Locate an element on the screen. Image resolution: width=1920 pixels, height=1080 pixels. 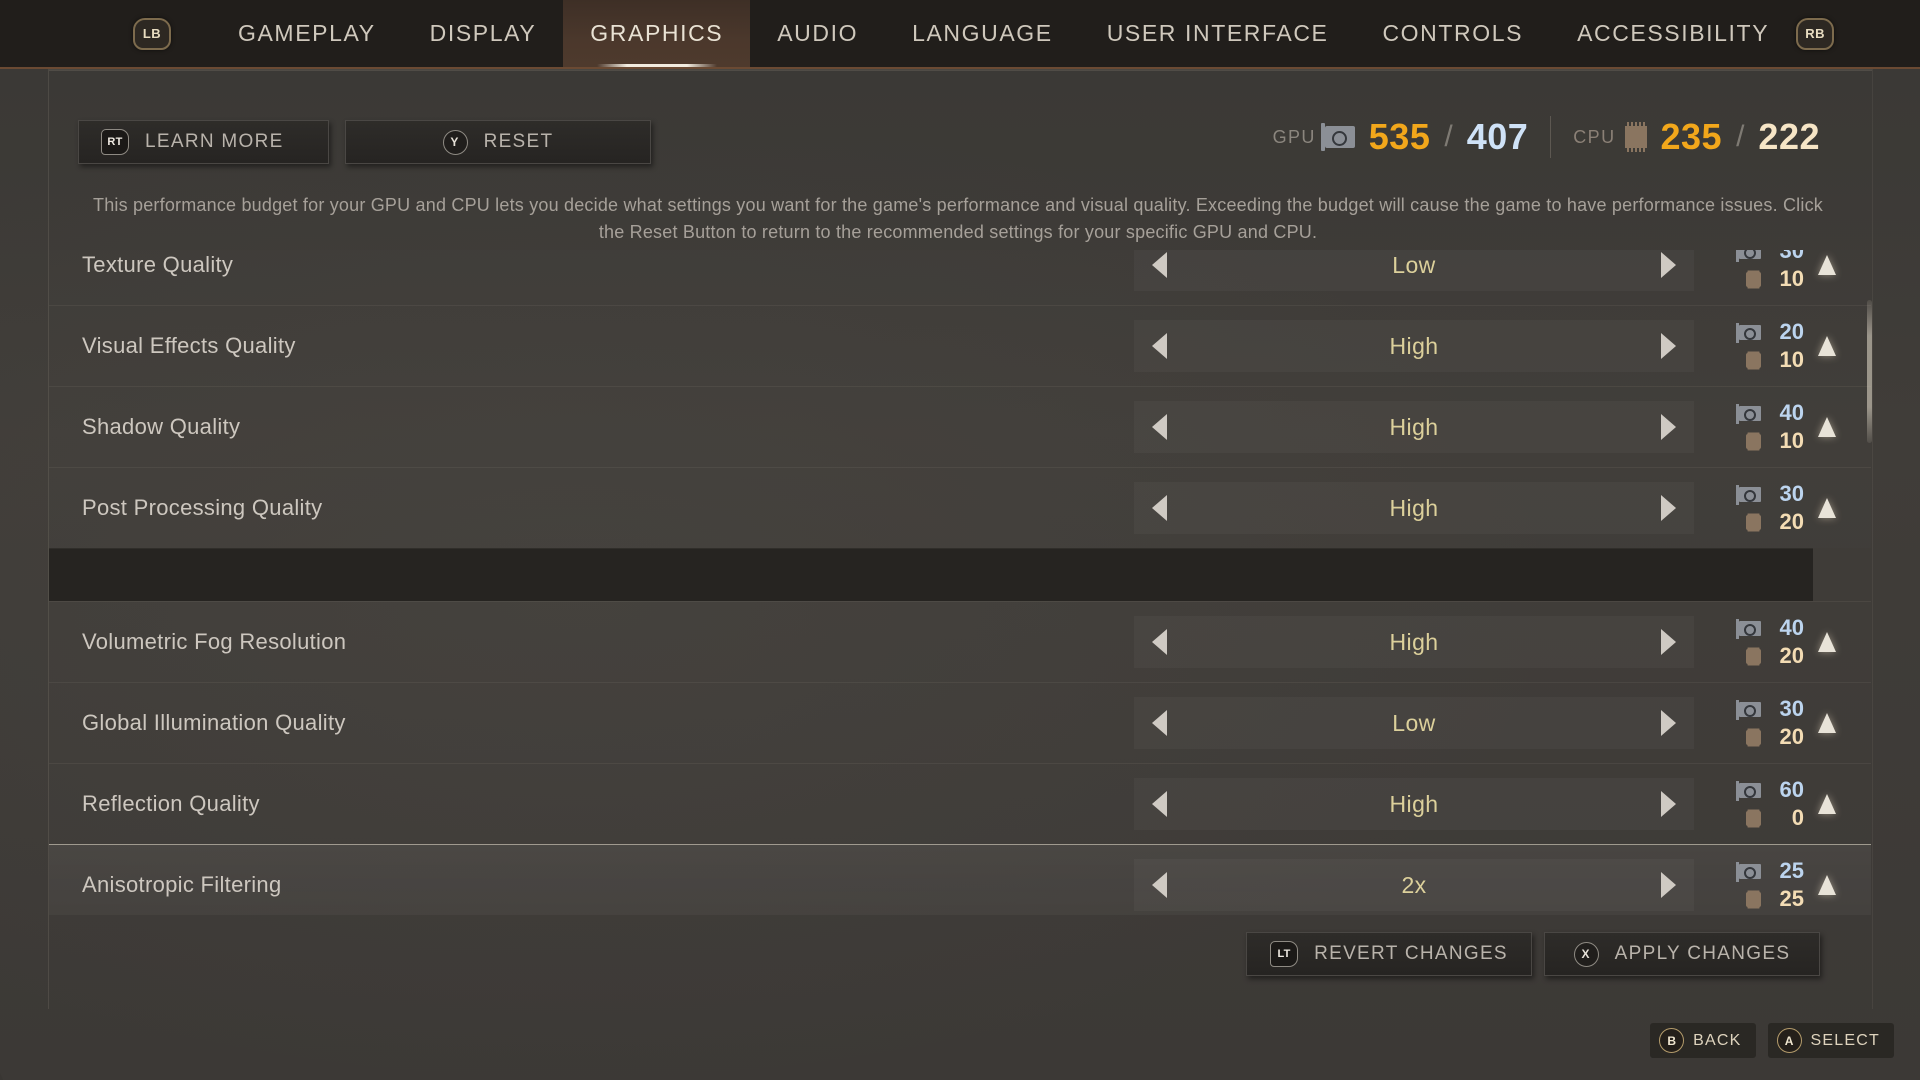
setting-row: Visual Effects Quality High 20 10 is located at coordinates (960, 345).